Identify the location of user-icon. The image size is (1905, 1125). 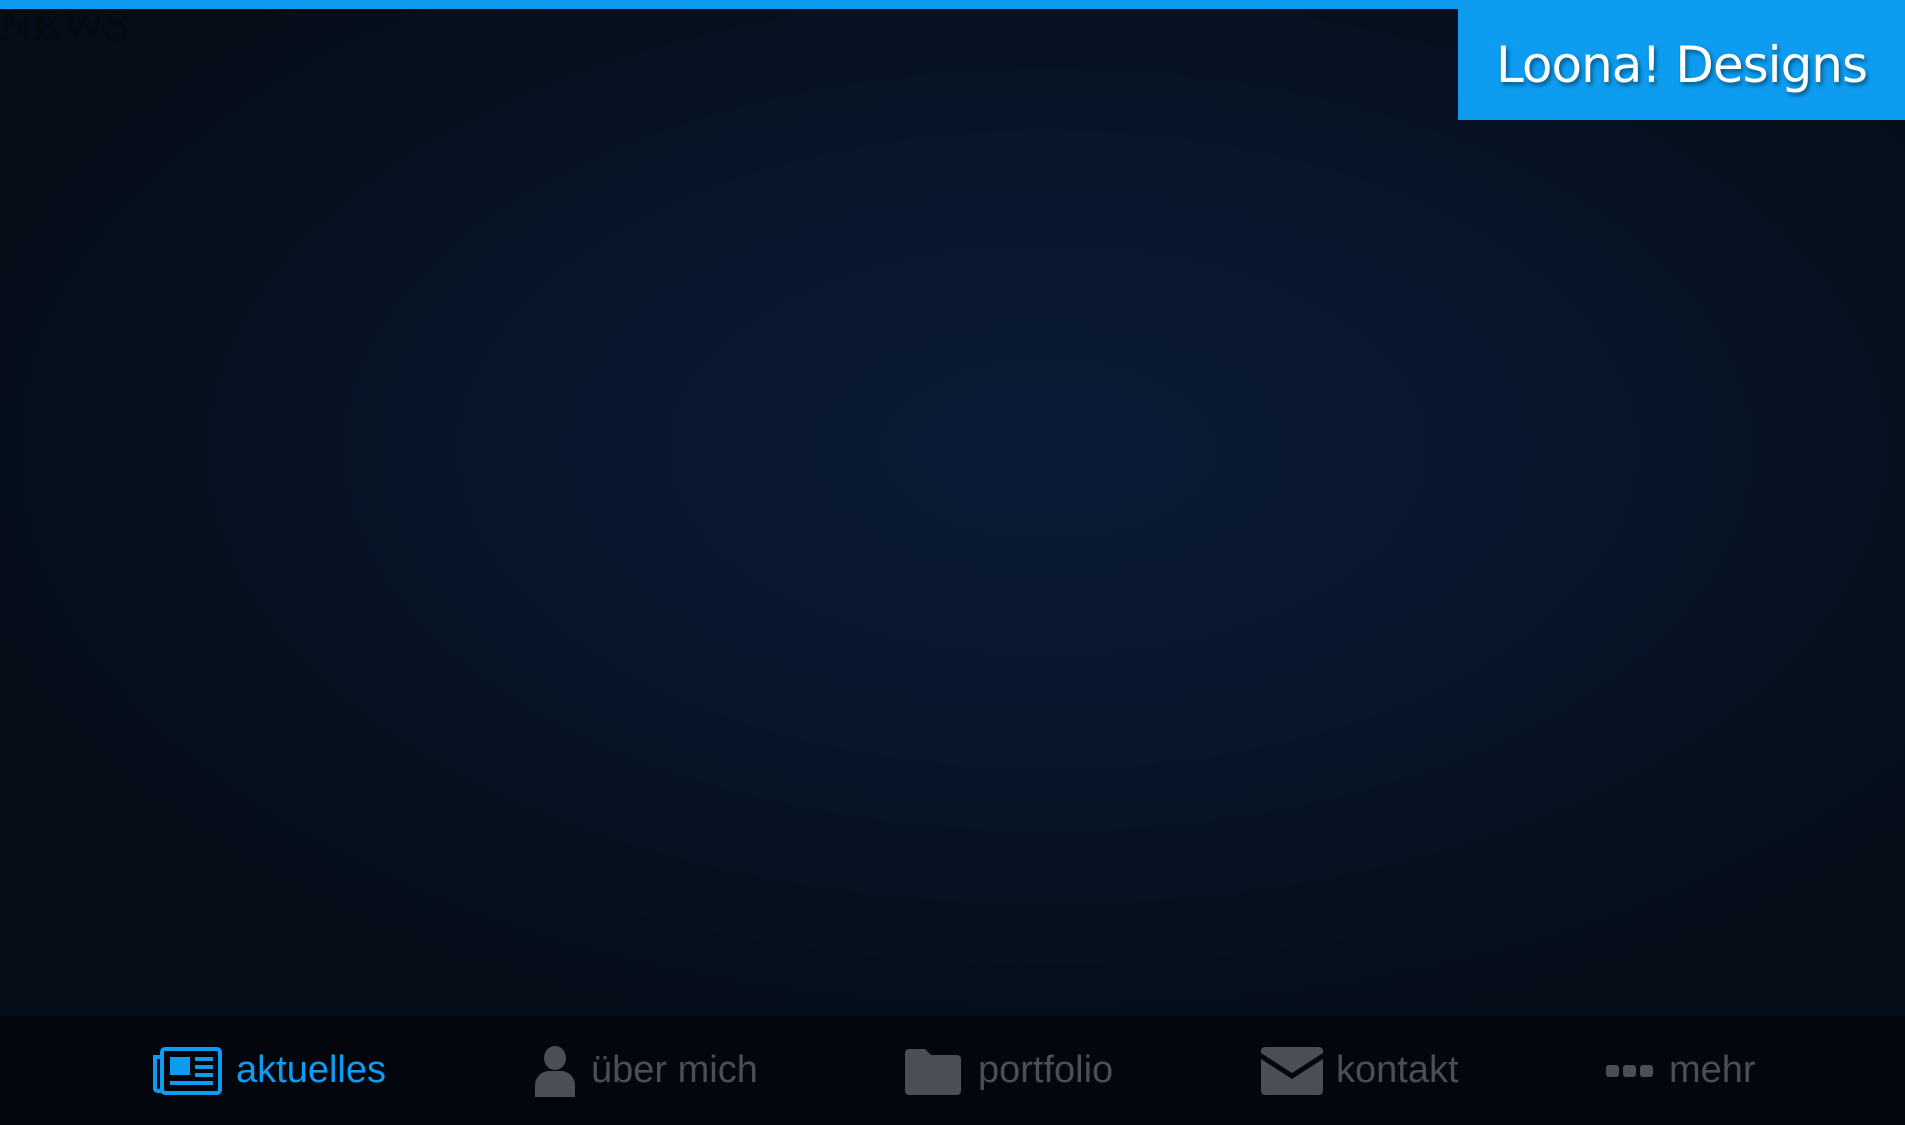
(555, 1071).